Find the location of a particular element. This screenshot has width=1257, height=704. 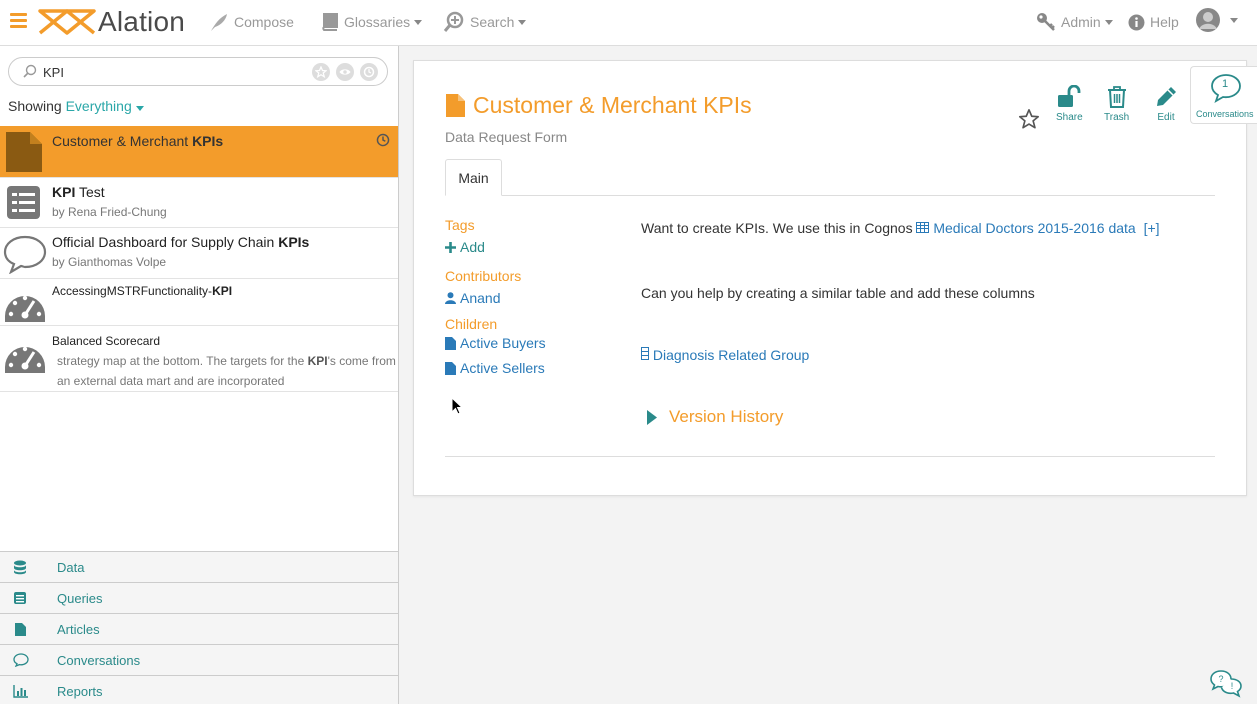

conversations-count: 1 is located at coordinates (1225, 84).